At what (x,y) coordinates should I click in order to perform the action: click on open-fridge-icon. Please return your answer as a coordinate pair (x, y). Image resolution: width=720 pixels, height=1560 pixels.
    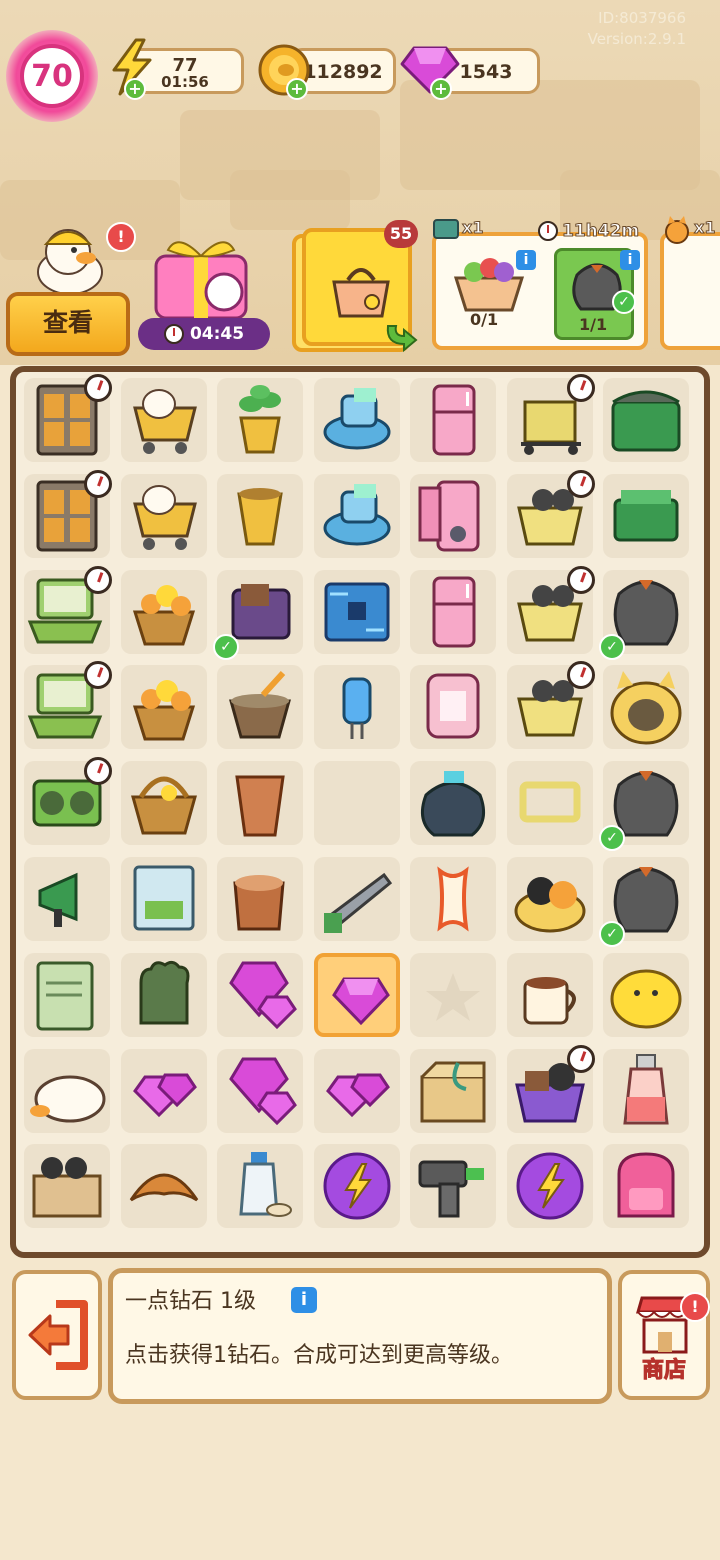
    Looking at the image, I should click on (449, 516).